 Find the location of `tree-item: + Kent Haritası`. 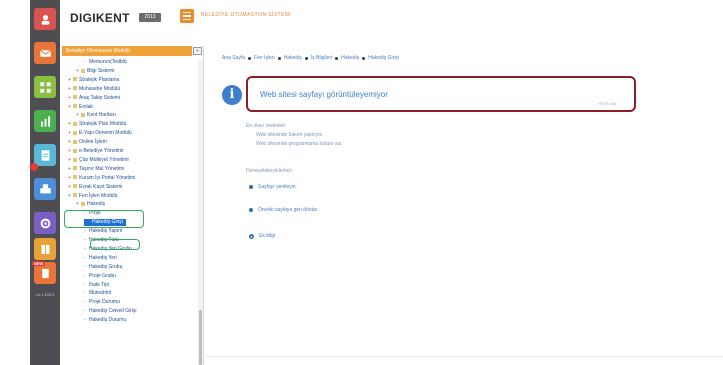

tree-item: + Kent Haritası is located at coordinates (96, 115).